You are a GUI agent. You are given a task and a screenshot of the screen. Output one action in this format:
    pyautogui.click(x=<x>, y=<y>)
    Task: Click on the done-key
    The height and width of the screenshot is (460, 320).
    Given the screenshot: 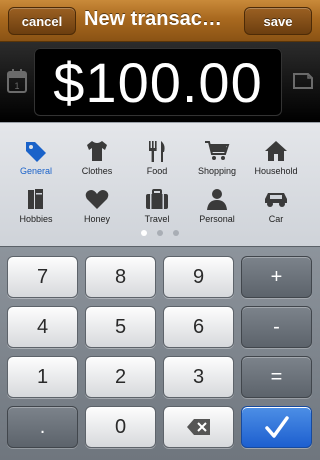 What is the action you would take?
    pyautogui.click(x=276, y=427)
    